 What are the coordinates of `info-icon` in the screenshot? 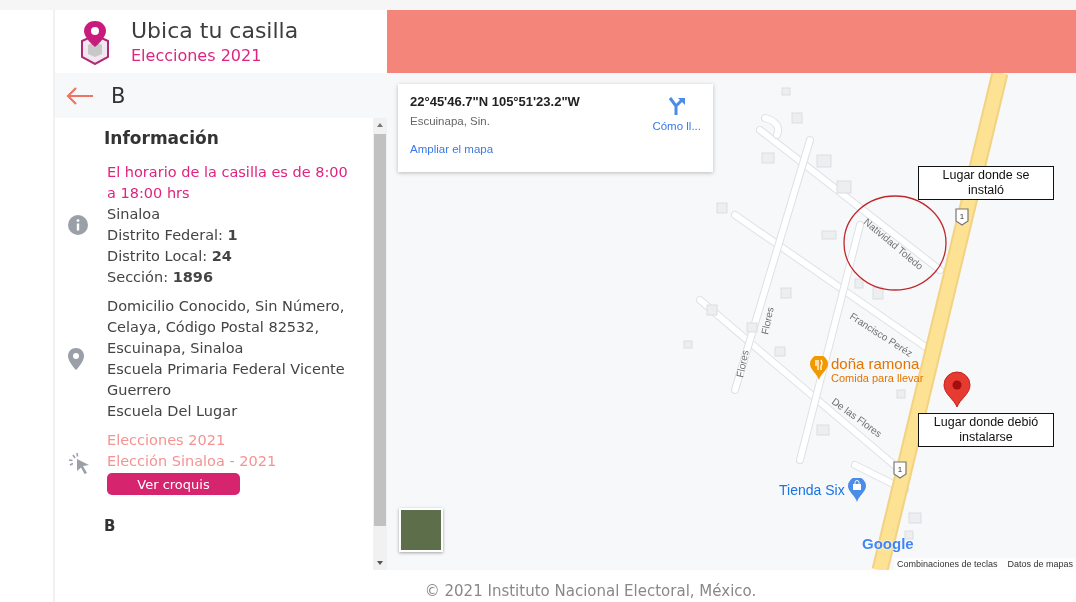 It's located at (78, 225).